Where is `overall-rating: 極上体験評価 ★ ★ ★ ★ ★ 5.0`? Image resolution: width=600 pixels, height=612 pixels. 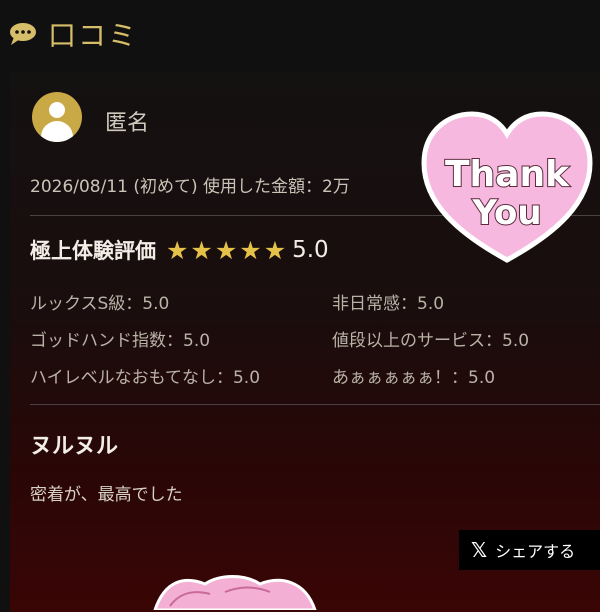
overall-rating: 極上体験評価 ★ ★ ★ ★ ★ 5.0 is located at coordinates (179, 250).